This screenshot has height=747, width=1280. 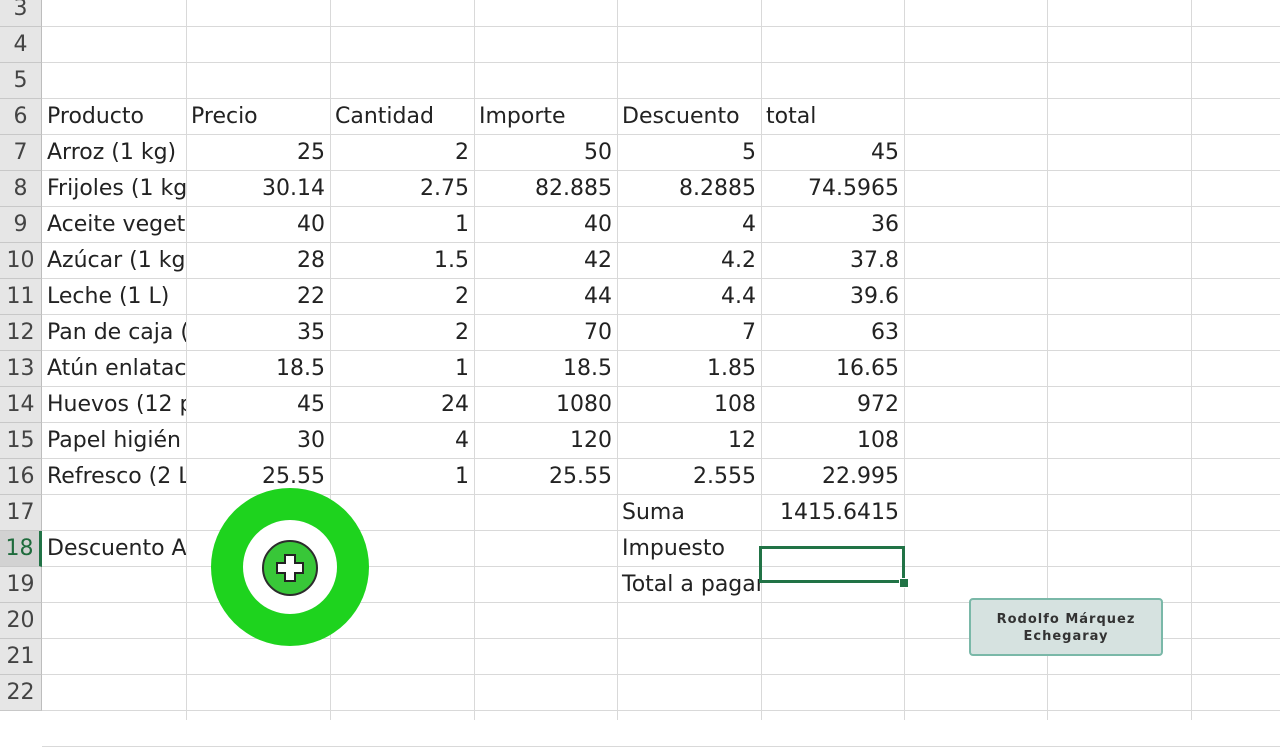 What do you see at coordinates (21, 693) in the screenshot?
I see `row-header-22: 22` at bounding box center [21, 693].